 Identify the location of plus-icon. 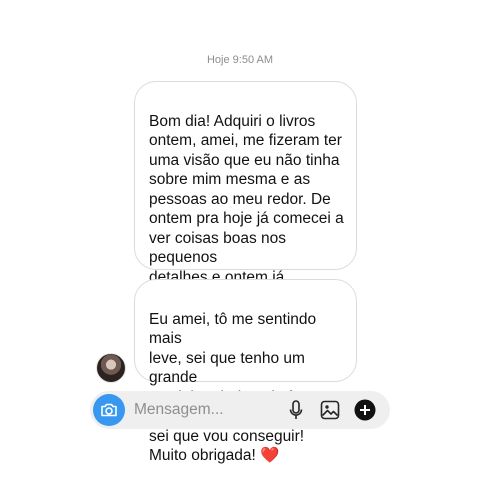
(365, 410).